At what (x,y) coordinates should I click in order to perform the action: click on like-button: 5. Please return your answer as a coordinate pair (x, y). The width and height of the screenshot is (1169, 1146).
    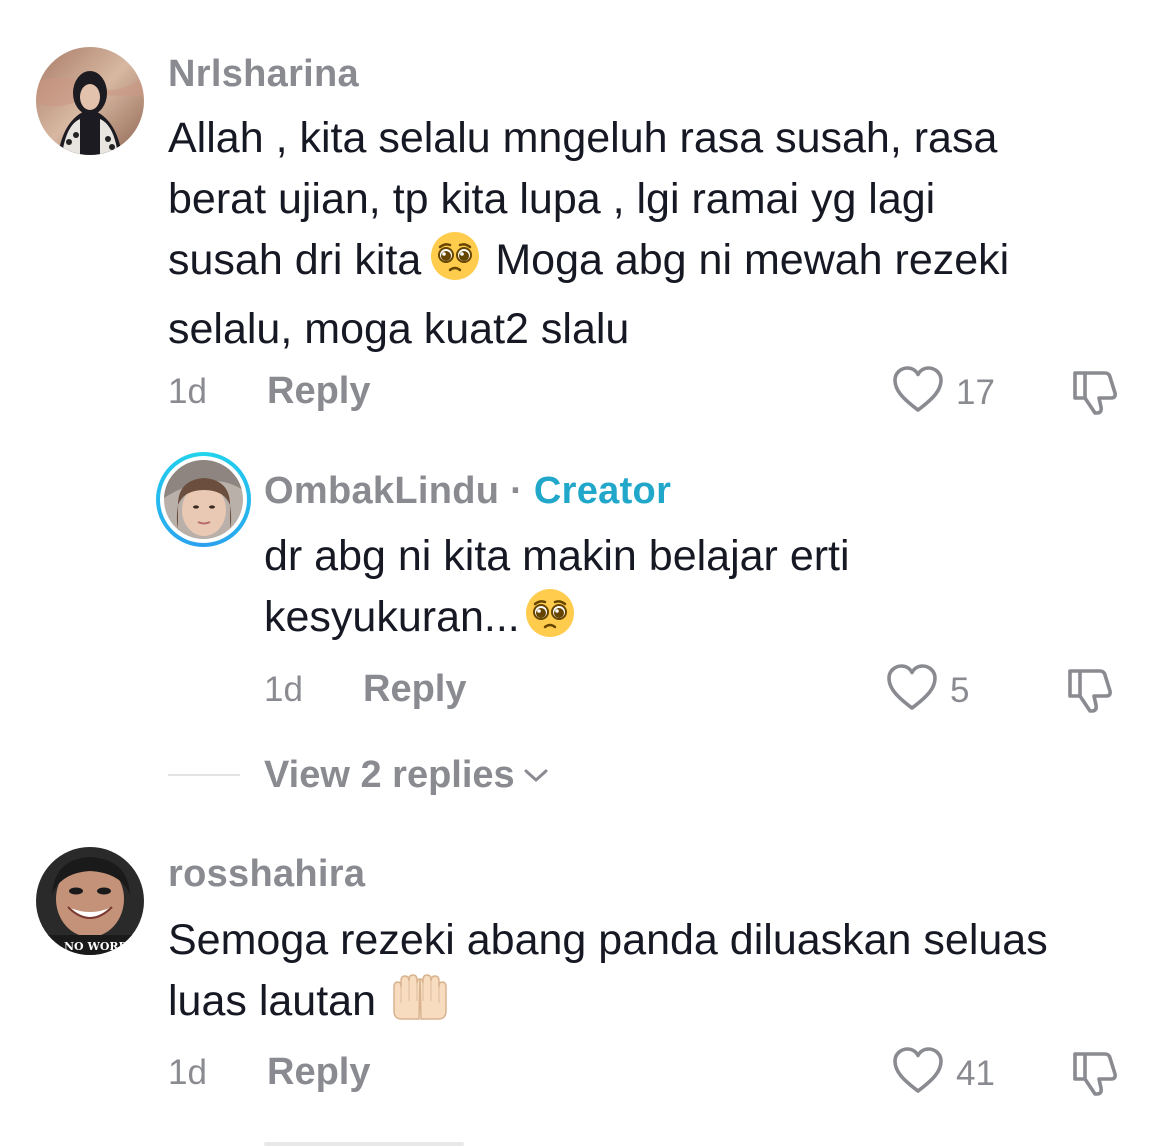
    Looking at the image, I should click on (927, 690).